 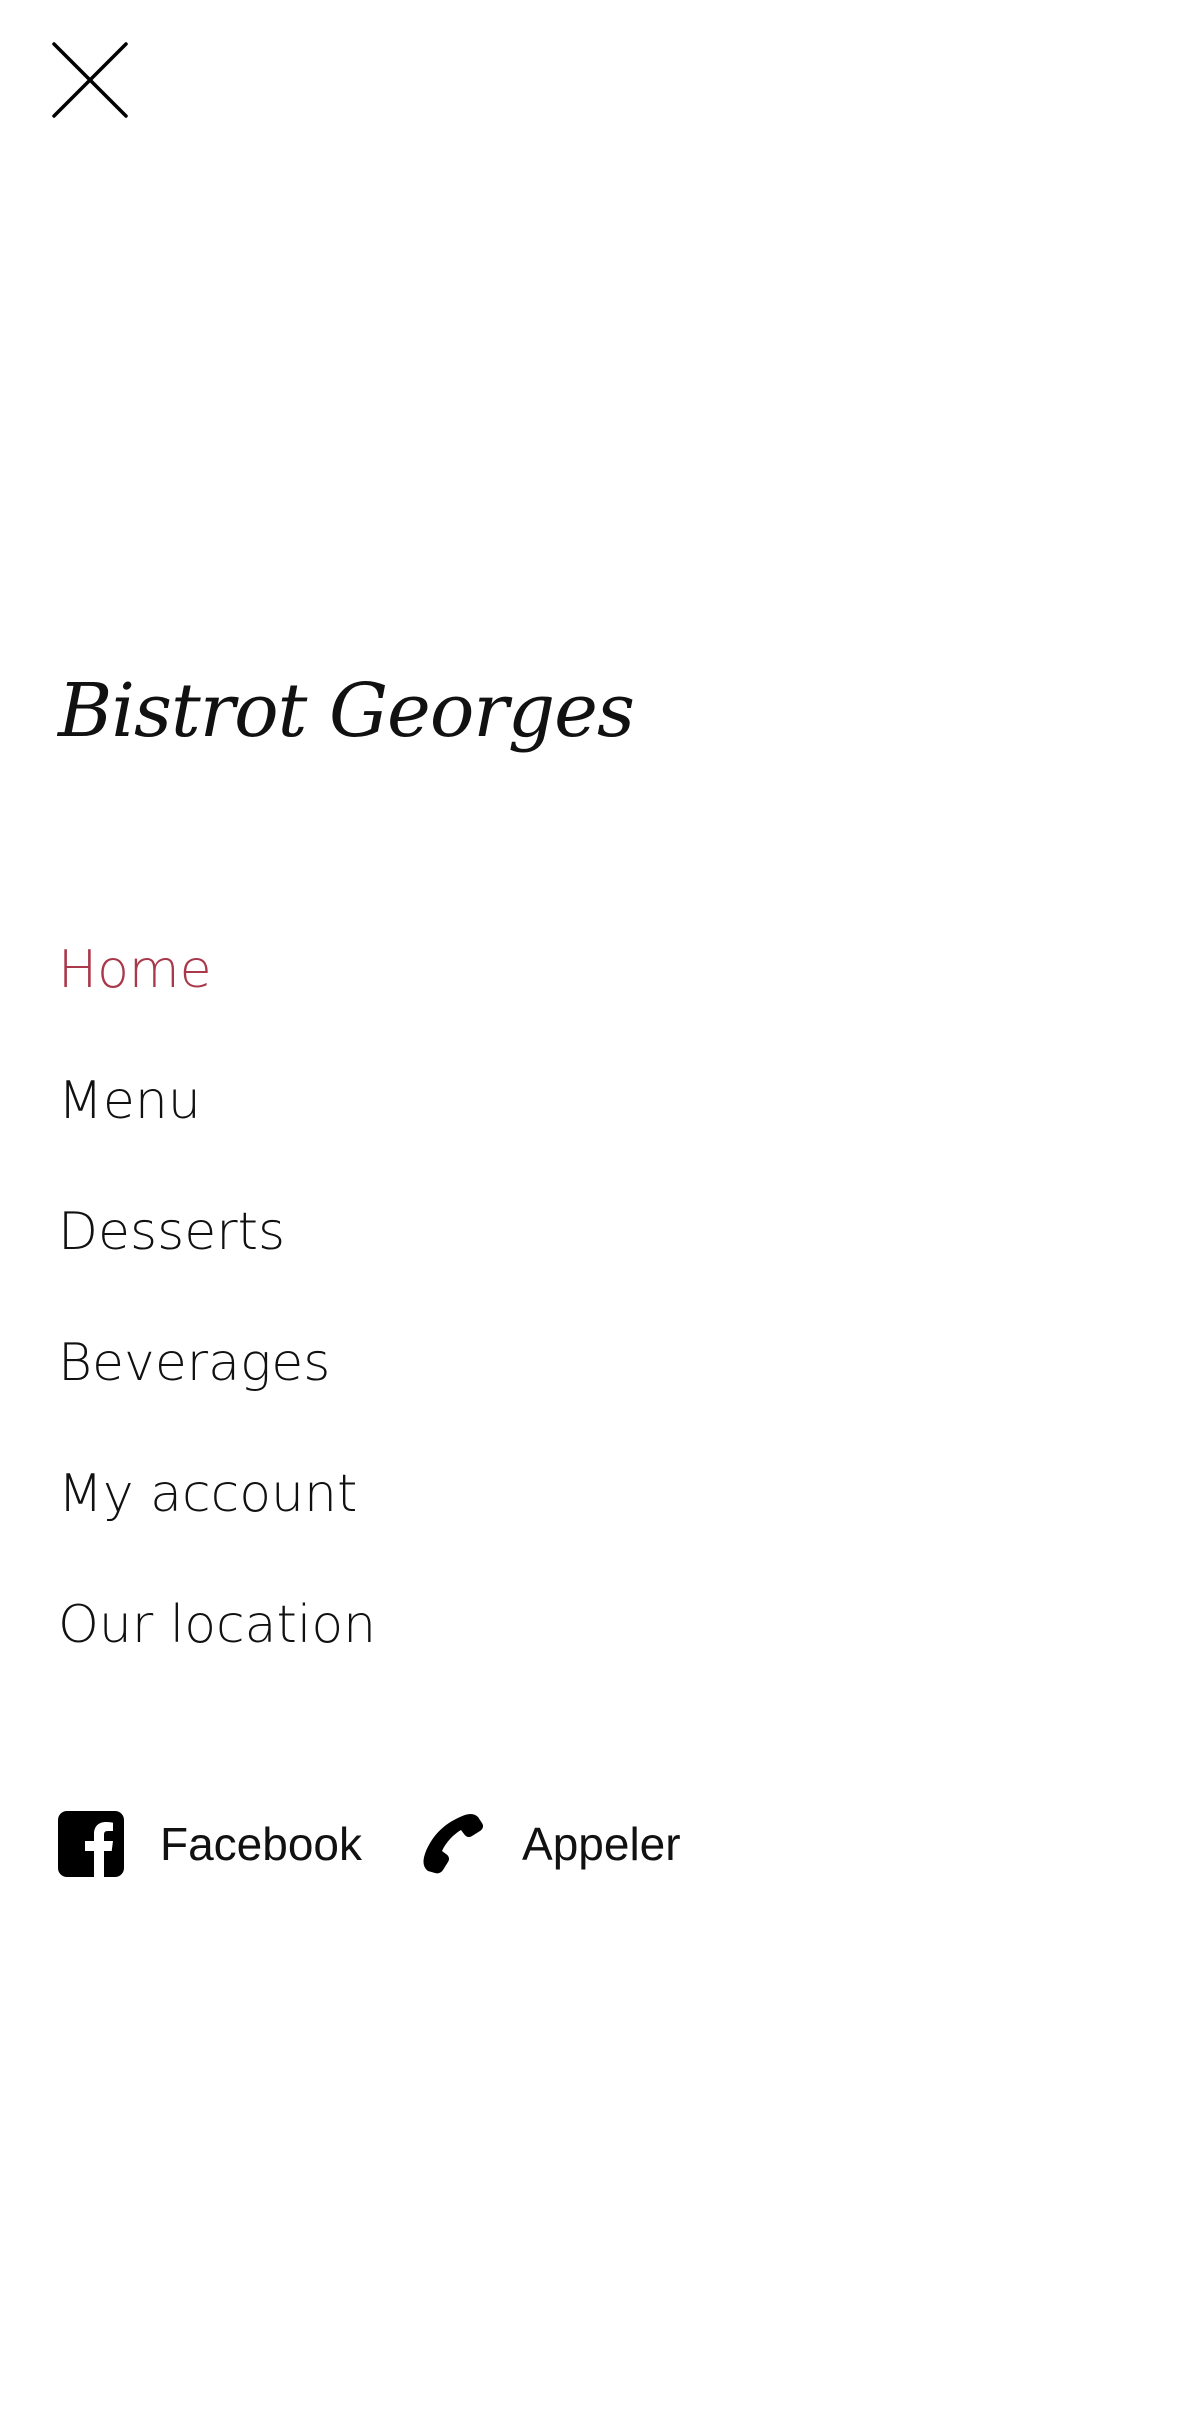 What do you see at coordinates (217, 1494) in the screenshot?
I see `nav-item-my-account: My account` at bounding box center [217, 1494].